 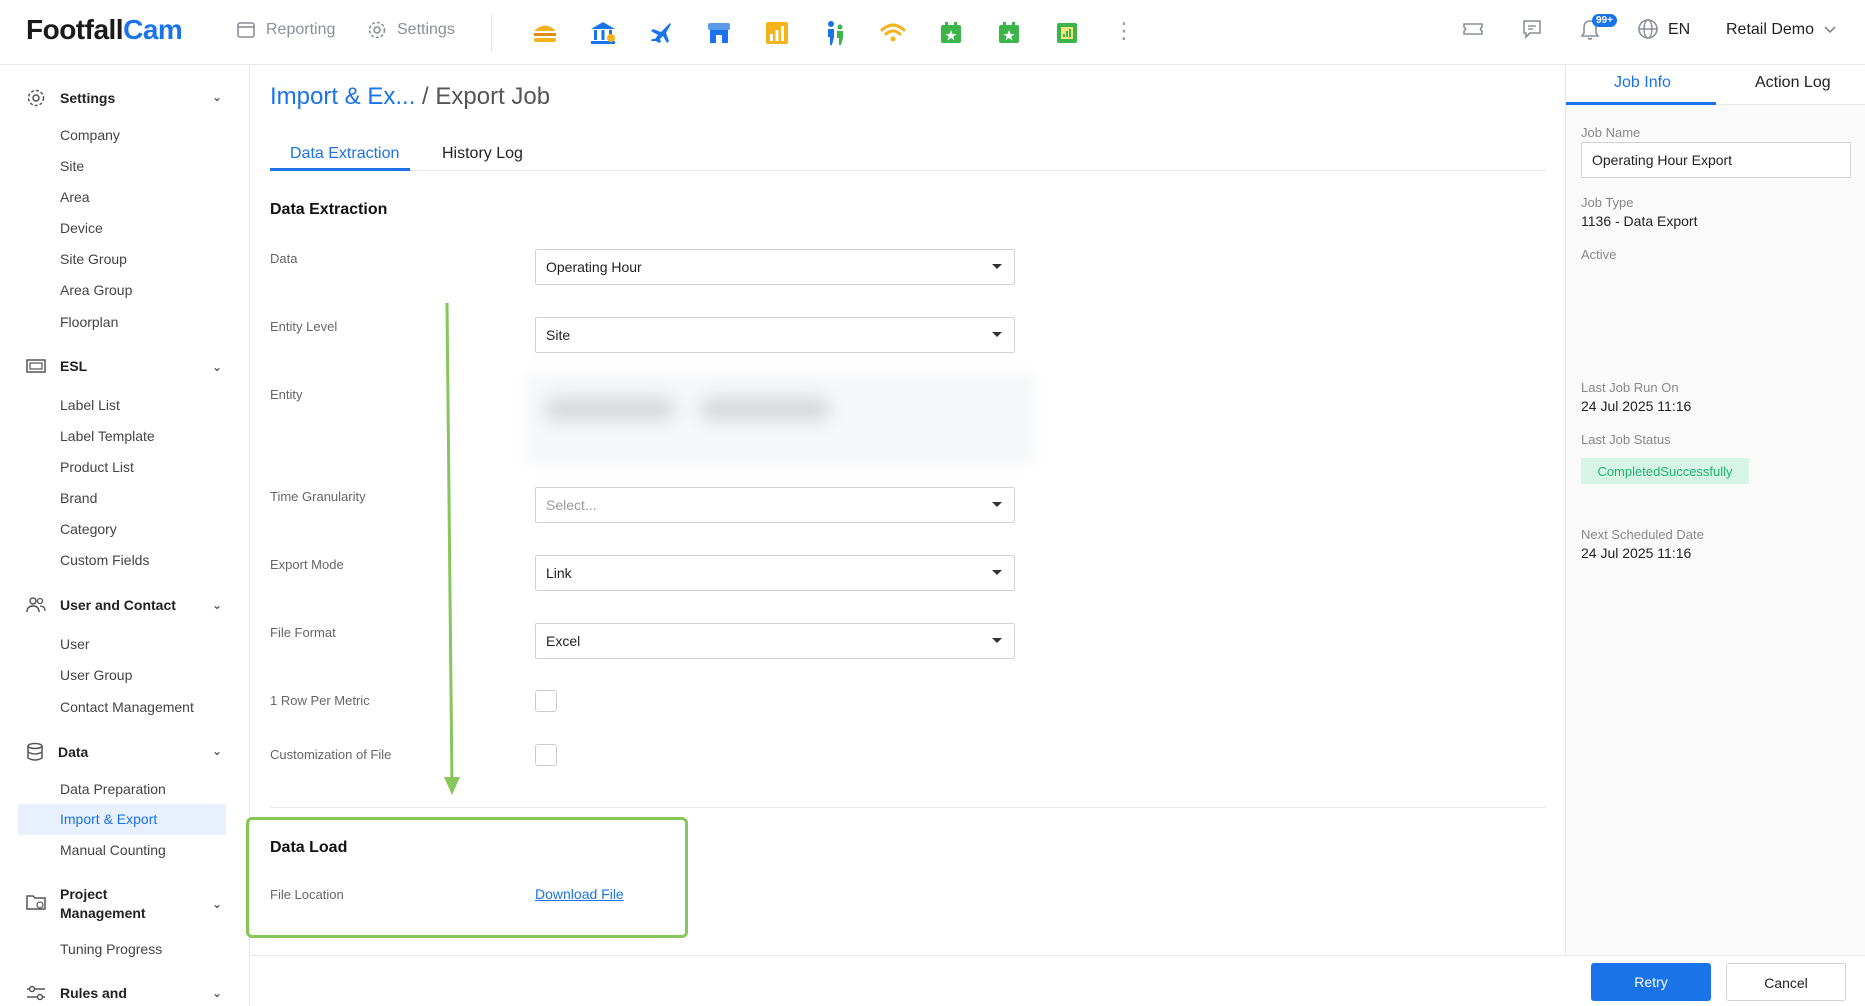 I want to click on sidebar-item-device: Device, so click(x=81, y=228).